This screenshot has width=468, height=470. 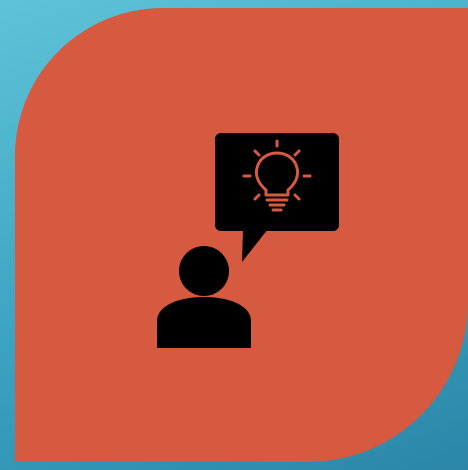 What do you see at coordinates (204, 297) in the screenshot?
I see `user-icon` at bounding box center [204, 297].